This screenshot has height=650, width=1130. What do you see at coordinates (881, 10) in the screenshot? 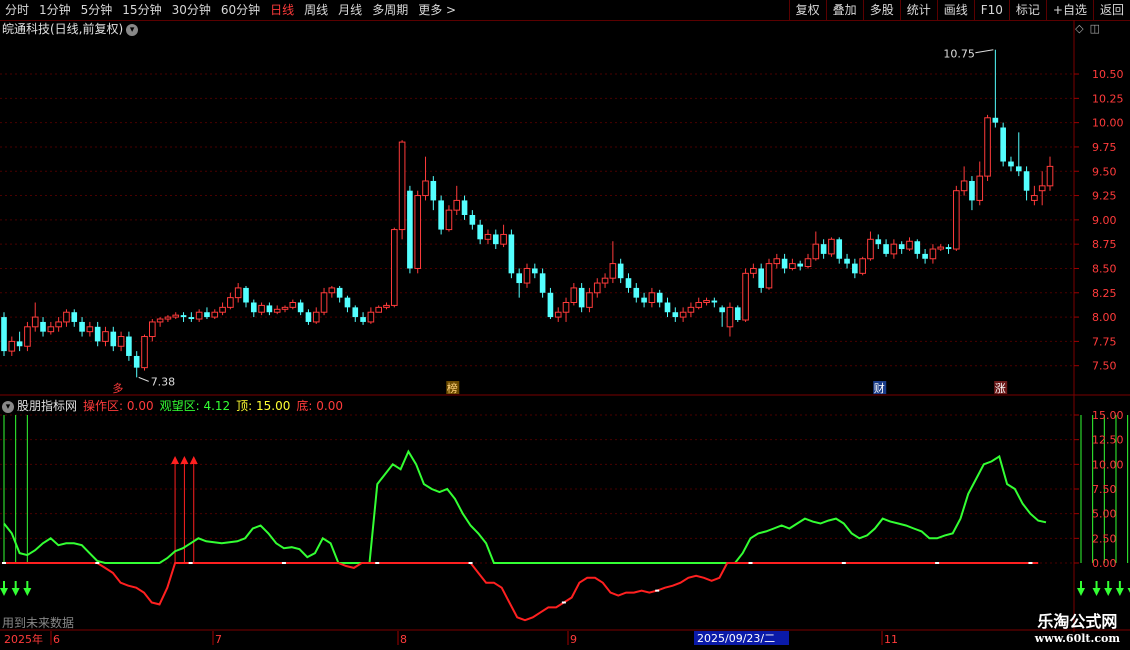
I see `toolbar-button: 多股` at bounding box center [881, 10].